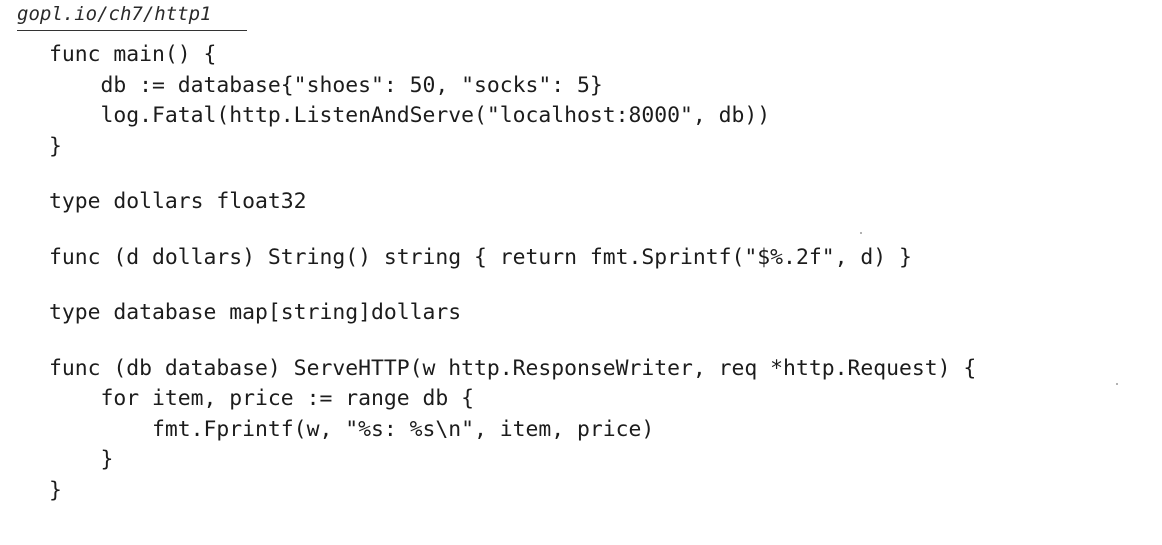 This screenshot has width=1162, height=545. I want to click on code-line-14: fmt.Fprintf(w, "%s: %s\n", item, price), so click(352, 429).